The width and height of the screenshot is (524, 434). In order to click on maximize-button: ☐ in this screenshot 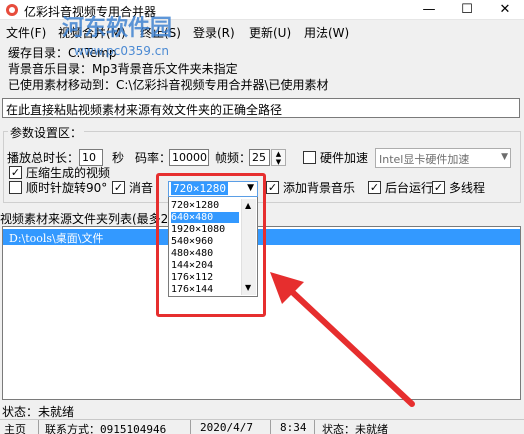, I will do `click(467, 10)`.